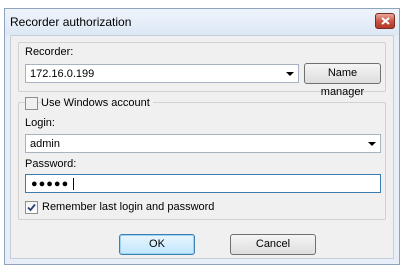 Image resolution: width=406 pixels, height=269 pixels. I want to click on dialog-title: Recorder authorization, so click(71, 22).